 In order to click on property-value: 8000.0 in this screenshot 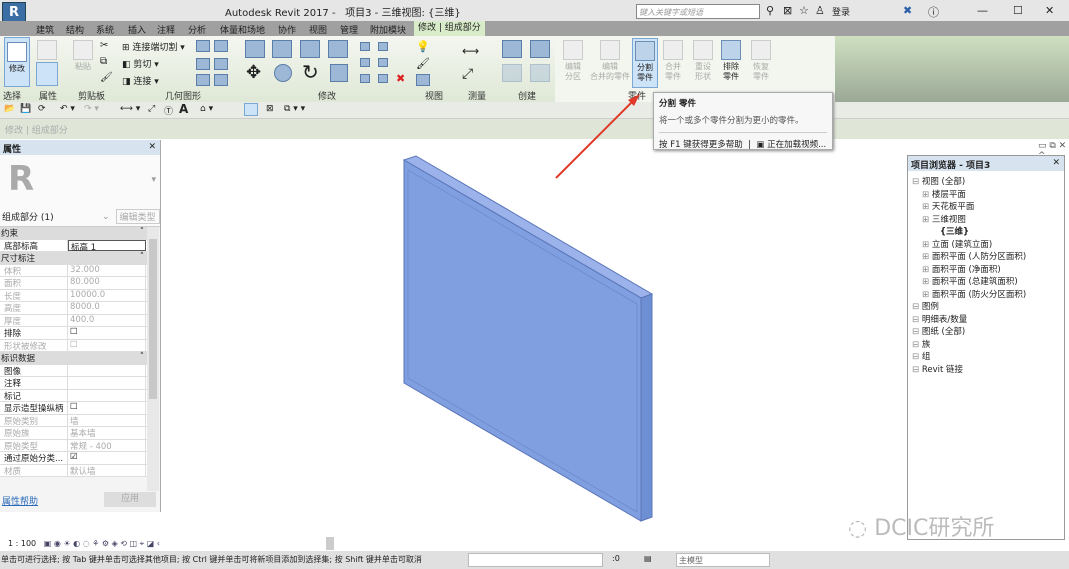, I will do `click(107, 308)`.